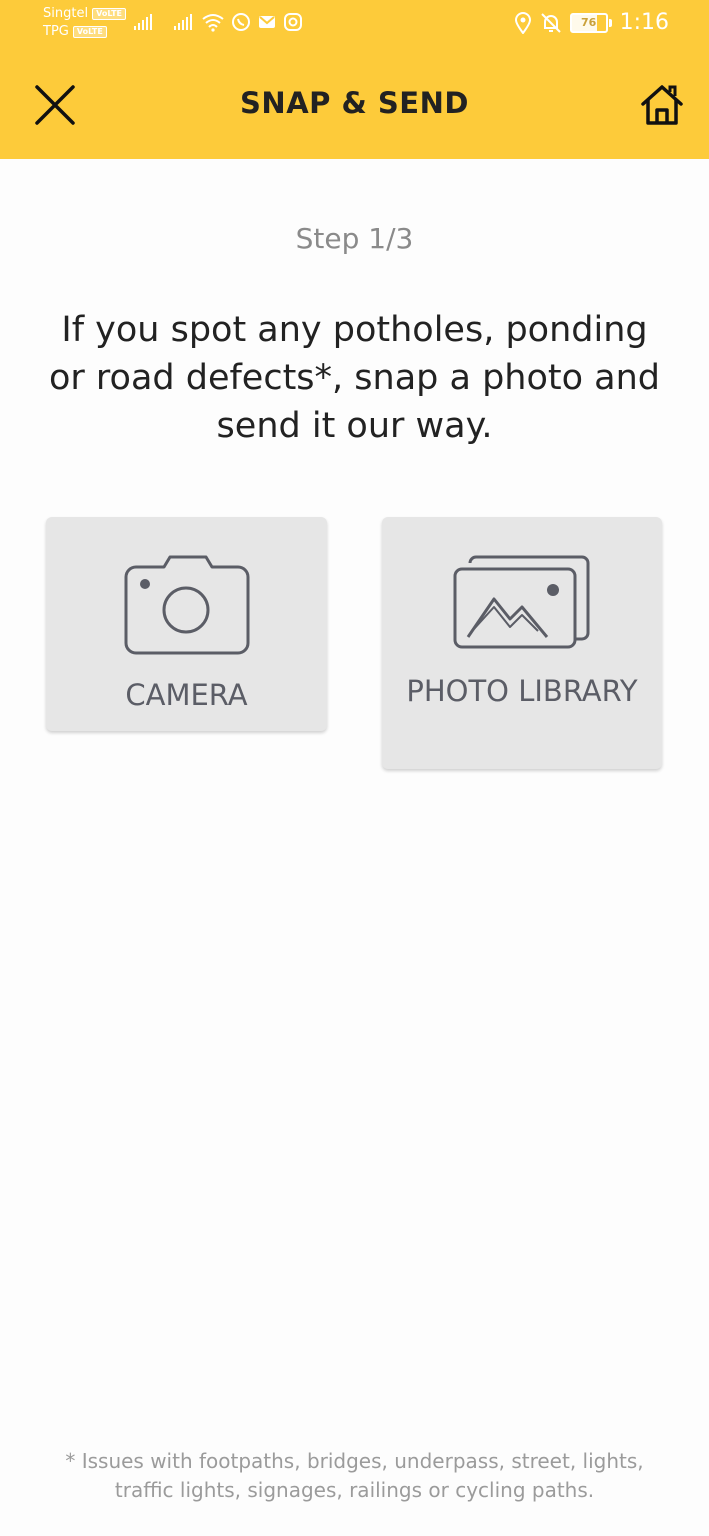  I want to click on battery-level: 76, so click(588, 22).